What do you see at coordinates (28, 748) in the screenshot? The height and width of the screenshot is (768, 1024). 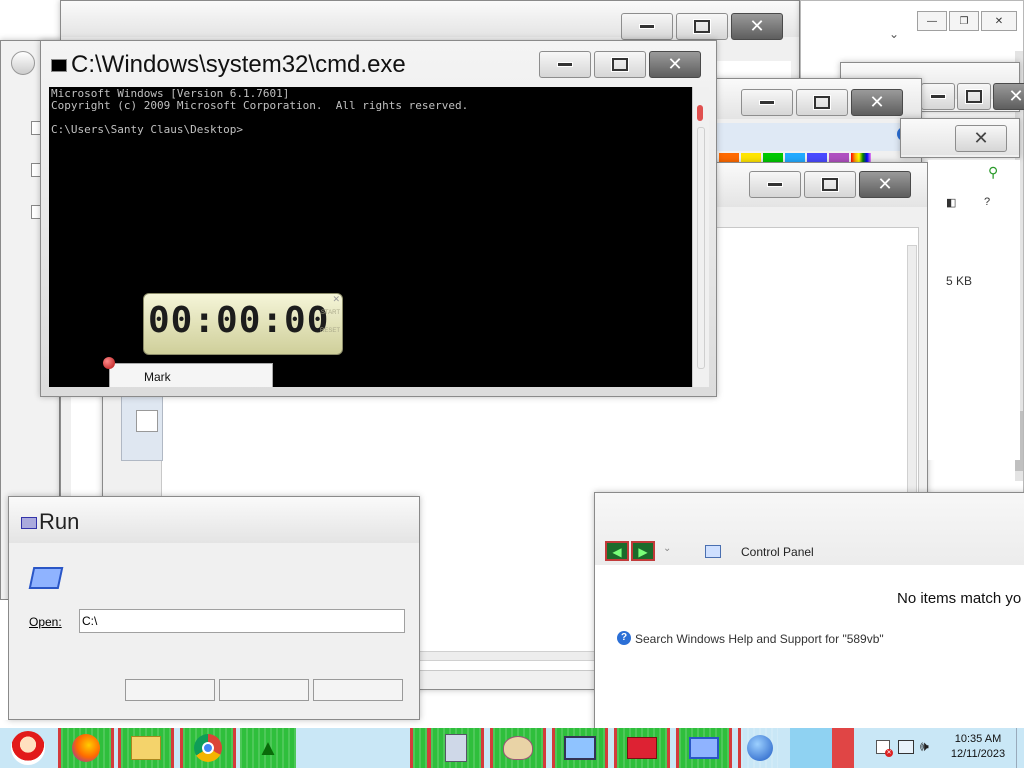 I see `start-button` at bounding box center [28, 748].